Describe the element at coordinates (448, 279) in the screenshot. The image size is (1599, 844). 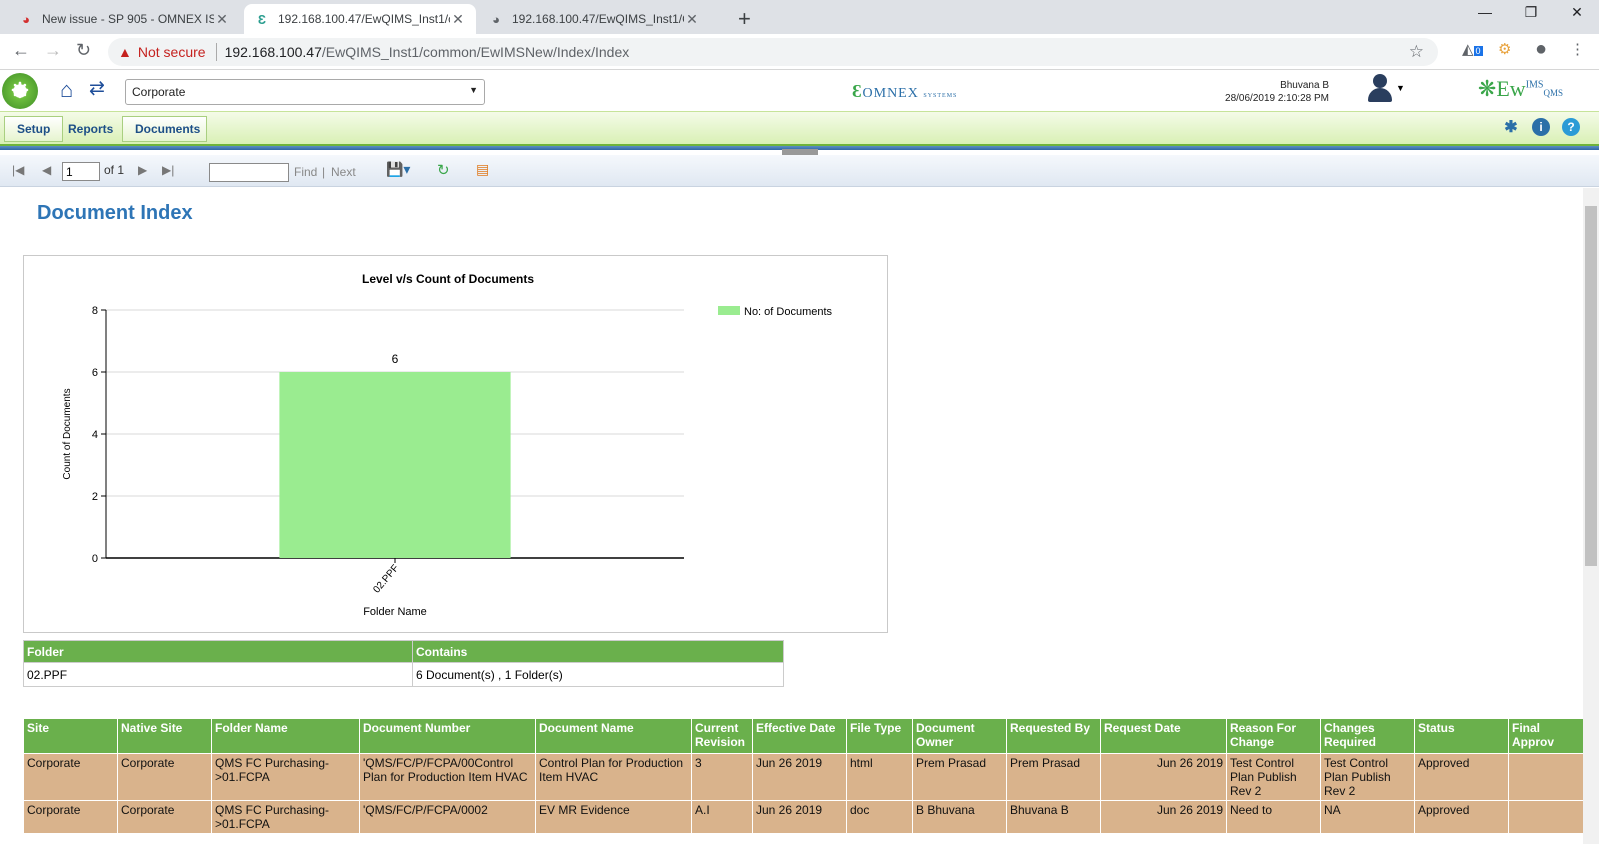
I see `chart-title: Level v/s Count of Documents` at that location.